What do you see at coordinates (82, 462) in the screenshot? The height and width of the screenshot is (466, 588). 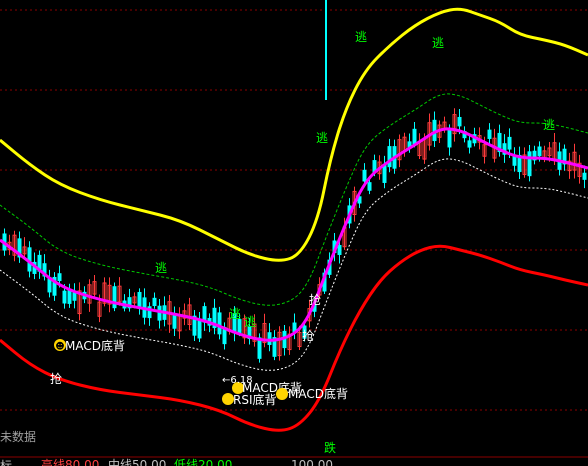 I see `legend-high-value: 80.00` at bounding box center [82, 462].